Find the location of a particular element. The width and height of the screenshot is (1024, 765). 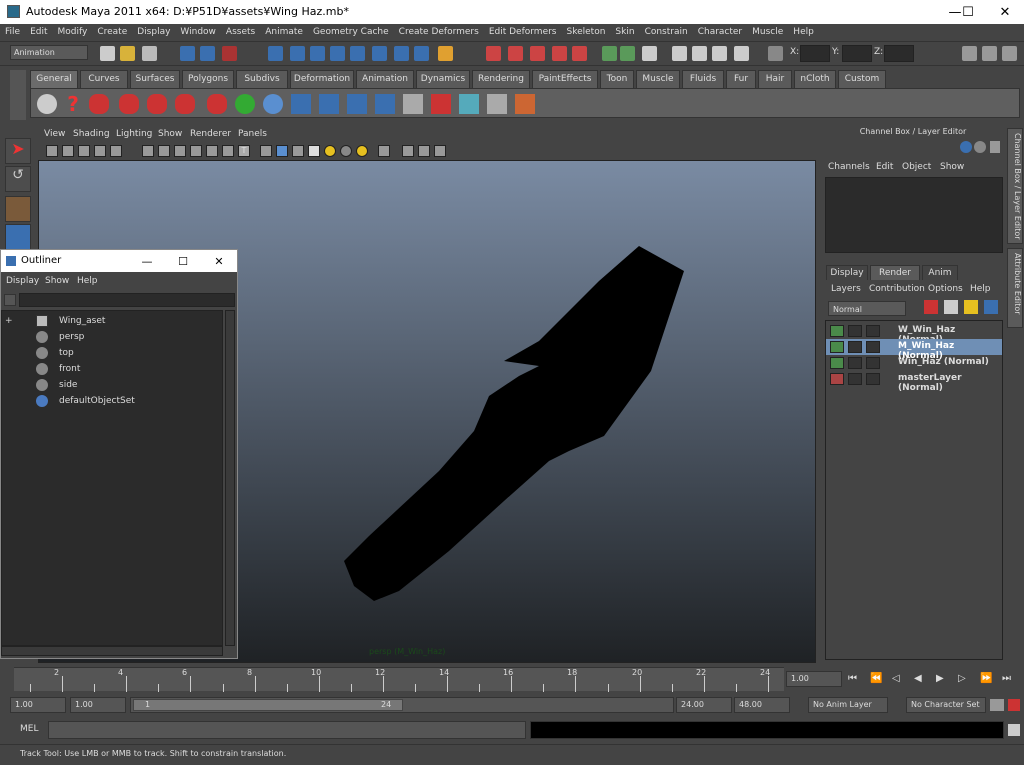

resolution-gate-icon: T is located at coordinates (244, 151).